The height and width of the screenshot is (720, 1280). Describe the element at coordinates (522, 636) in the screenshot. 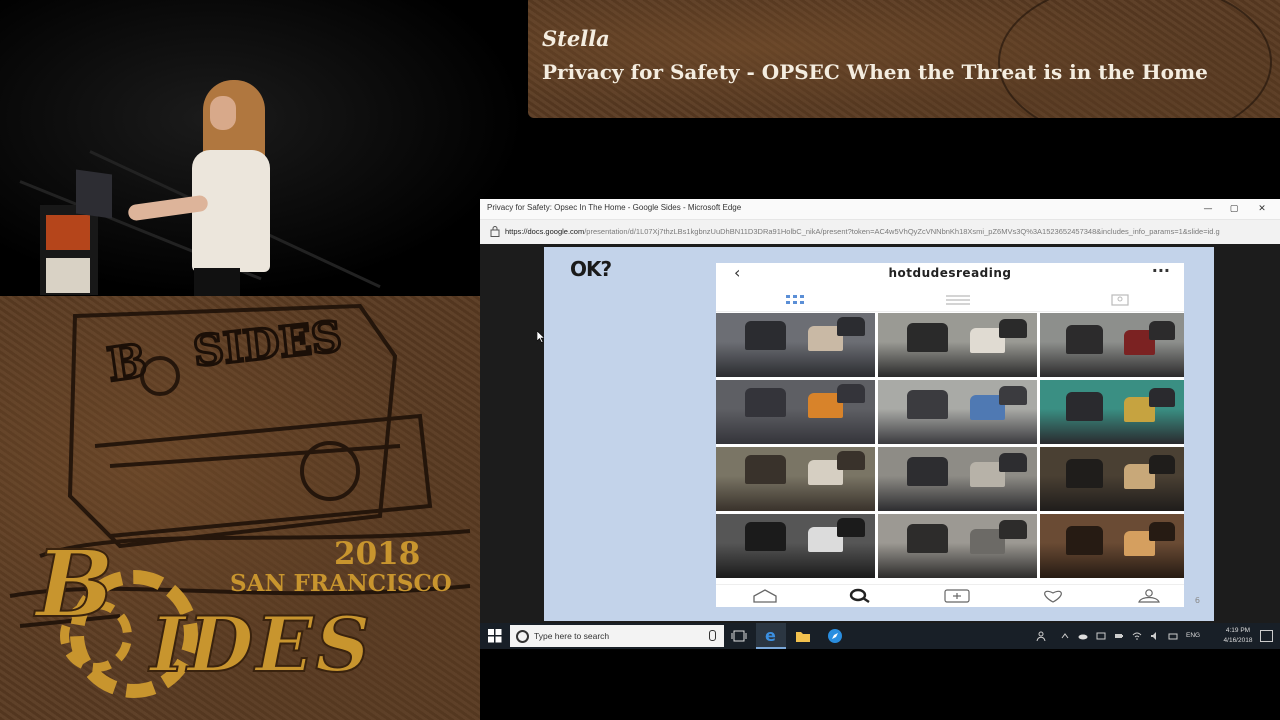

I see `cortana-icon` at that location.